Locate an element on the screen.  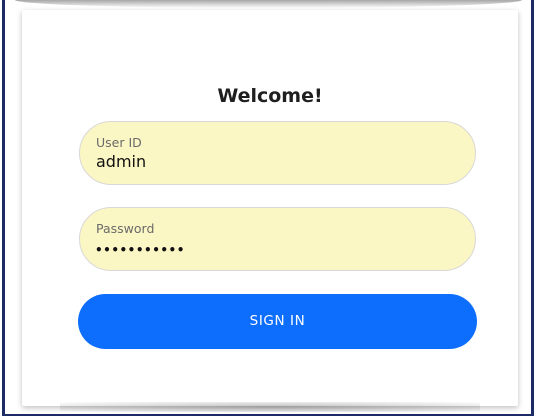
password-label: Password is located at coordinates (125, 228).